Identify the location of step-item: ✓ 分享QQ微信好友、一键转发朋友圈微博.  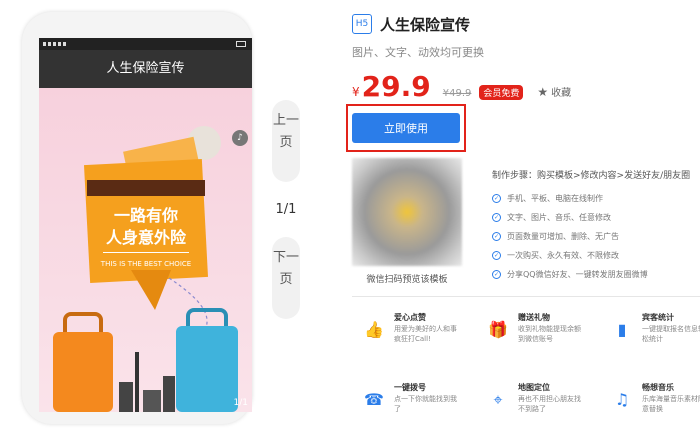
(596, 274).